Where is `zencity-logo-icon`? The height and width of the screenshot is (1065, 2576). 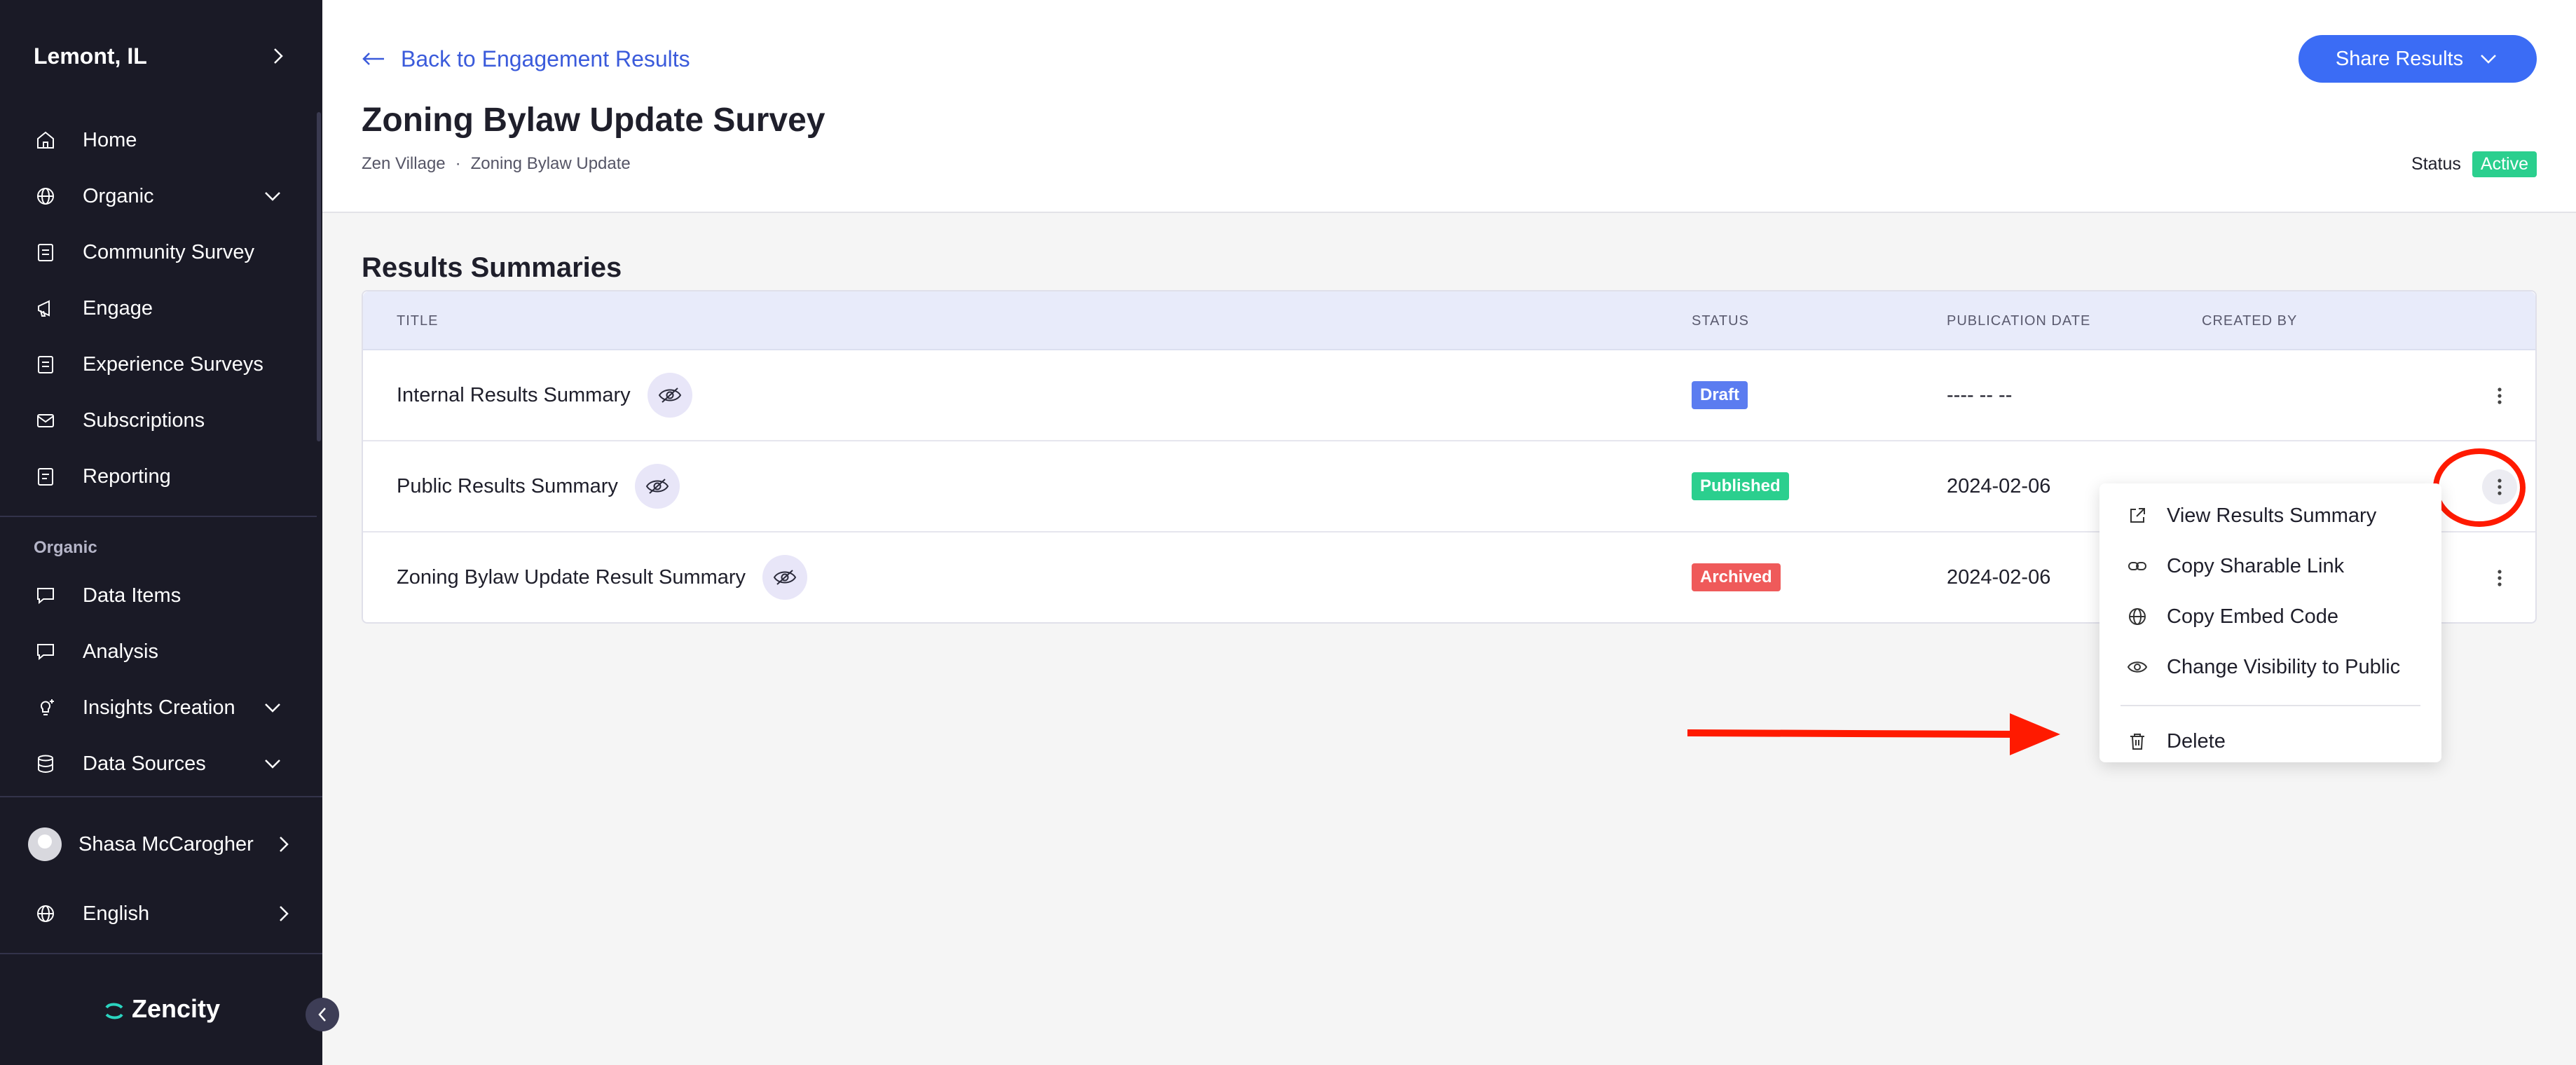
zencity-logo-icon is located at coordinates (115, 1009).